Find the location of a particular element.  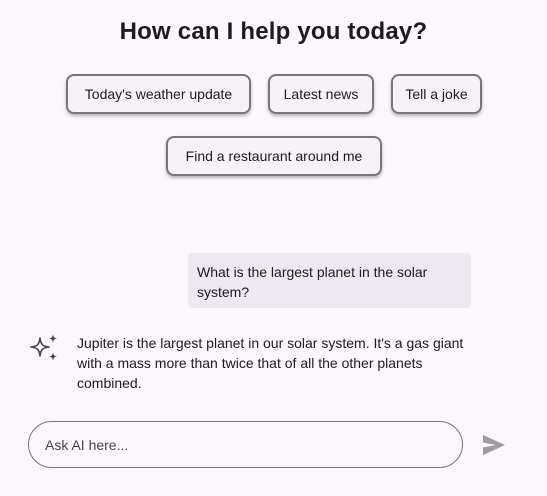

chat-input is located at coordinates (245, 444).